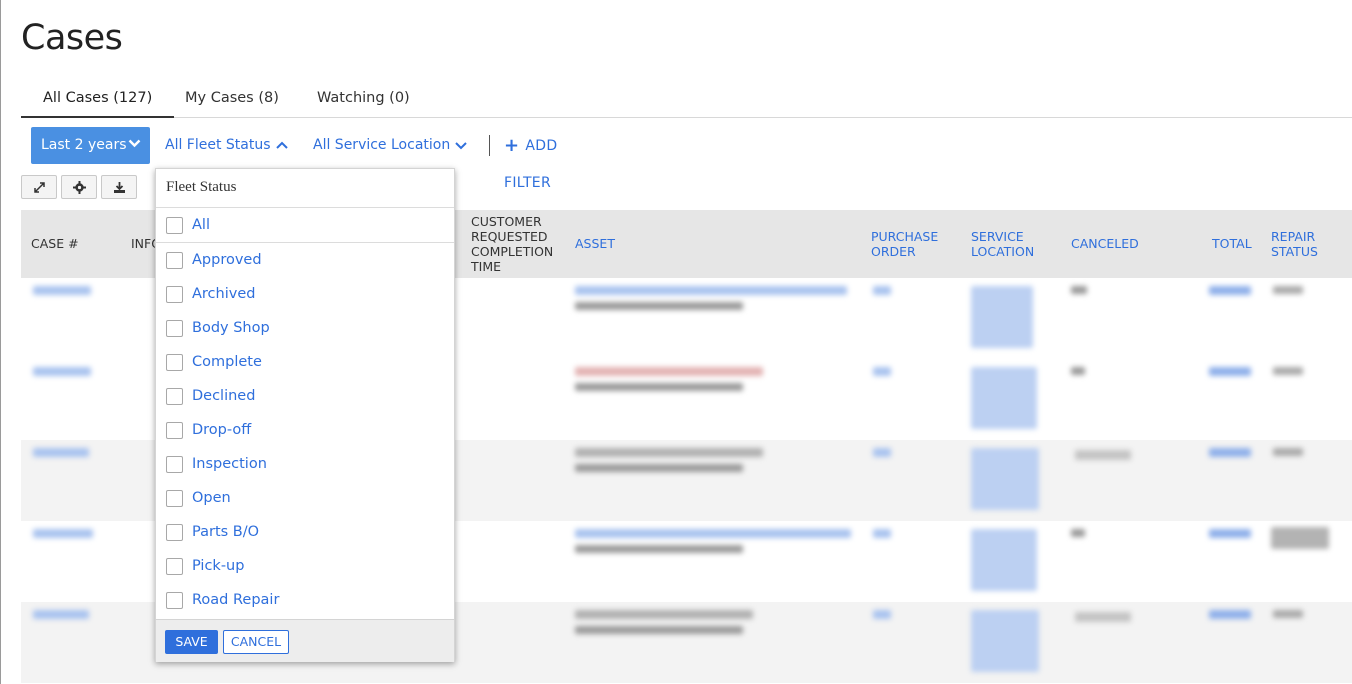 The height and width of the screenshot is (684, 1352). Describe the element at coordinates (1105, 243) in the screenshot. I see `column-header-canceled: CANCELED` at that location.